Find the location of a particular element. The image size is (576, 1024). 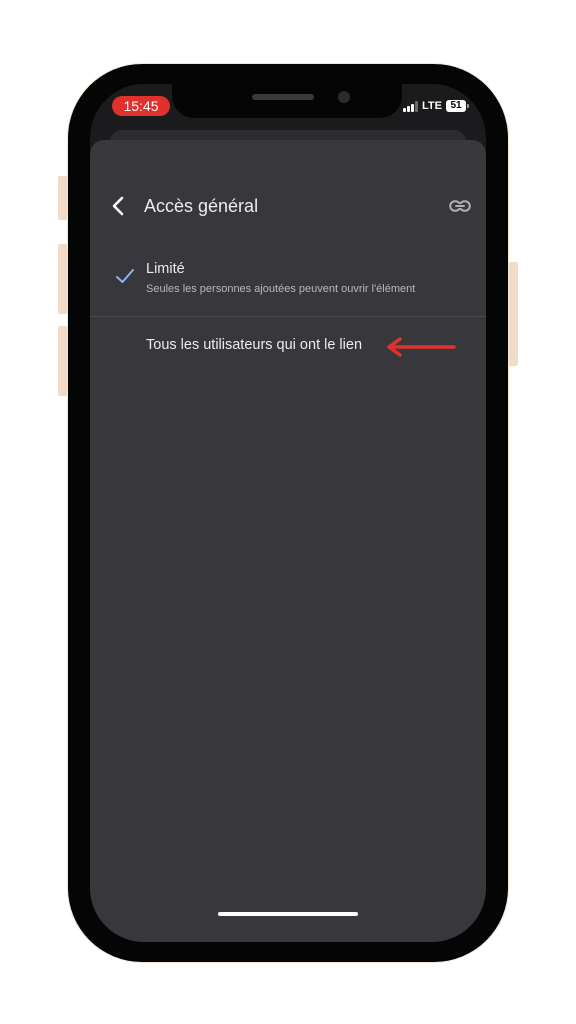

option-anyone-title: Tous les utilisateurs qui ont le lien is located at coordinates (254, 345).